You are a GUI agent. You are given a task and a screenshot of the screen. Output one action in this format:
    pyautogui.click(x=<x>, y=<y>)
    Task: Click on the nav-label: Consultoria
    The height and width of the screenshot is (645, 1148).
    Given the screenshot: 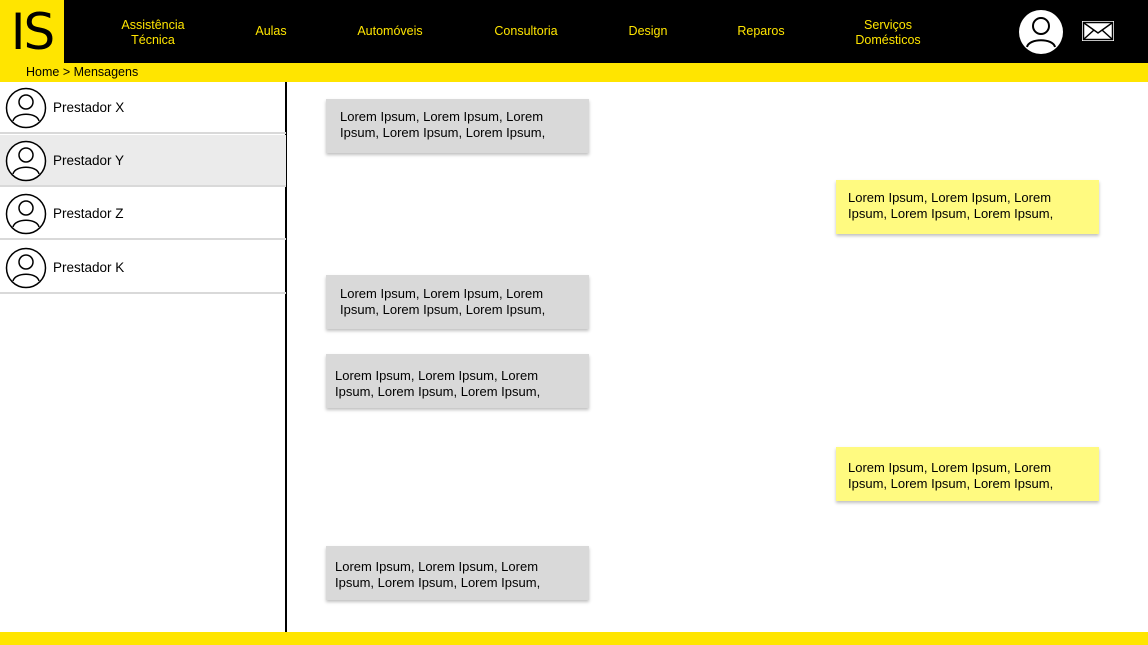 What is the action you would take?
    pyautogui.click(x=526, y=31)
    